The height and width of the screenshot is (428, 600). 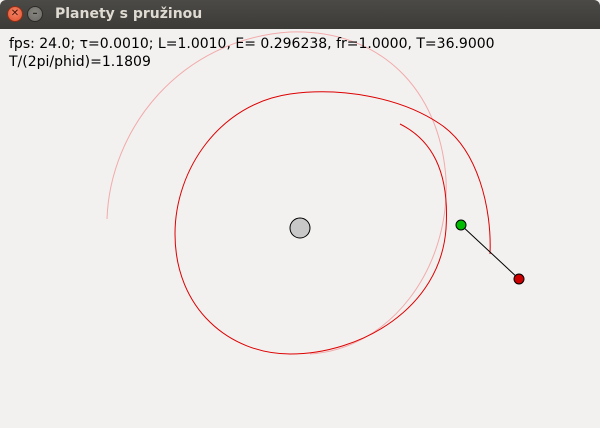 I want to click on anchor-body, so click(x=461, y=225).